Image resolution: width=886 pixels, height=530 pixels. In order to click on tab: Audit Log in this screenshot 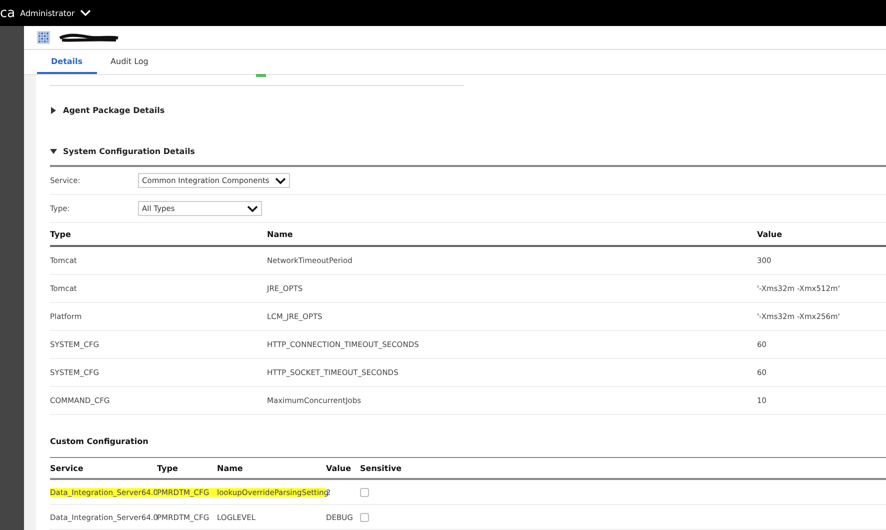, I will do `click(129, 65)`.